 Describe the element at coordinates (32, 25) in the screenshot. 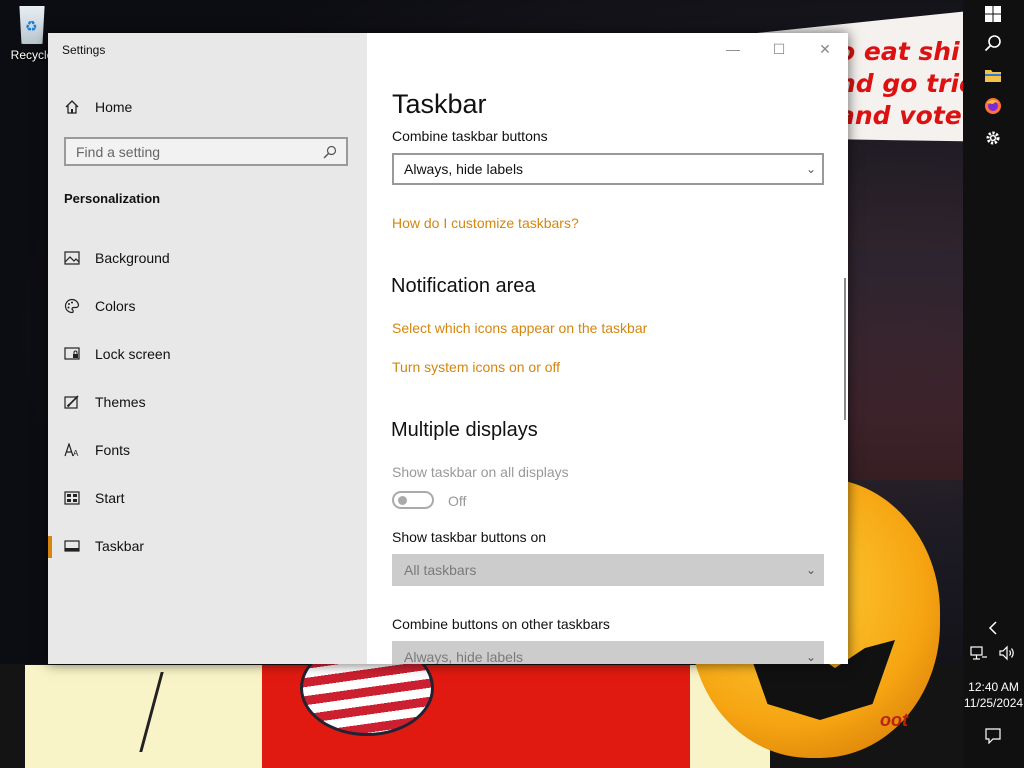

I see `recycle-bin-icon: ♻` at that location.